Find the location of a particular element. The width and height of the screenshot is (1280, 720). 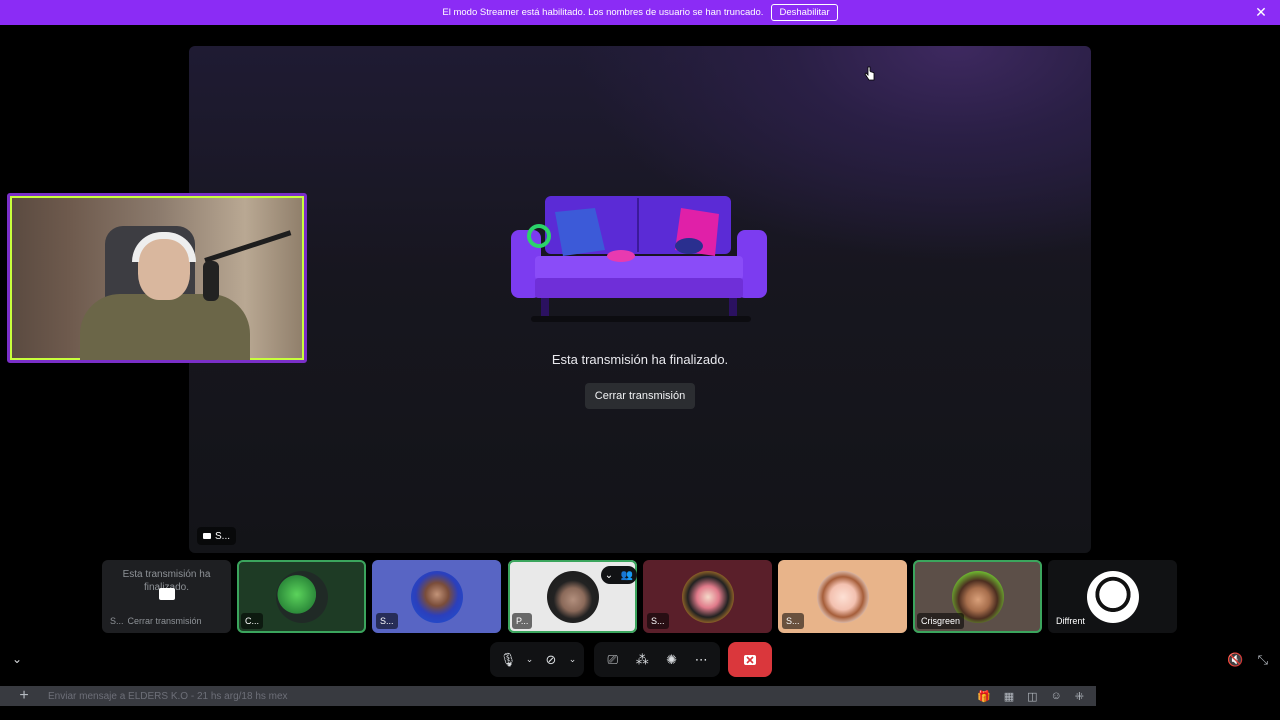

tile-label: Crisgreen is located at coordinates (941, 621).